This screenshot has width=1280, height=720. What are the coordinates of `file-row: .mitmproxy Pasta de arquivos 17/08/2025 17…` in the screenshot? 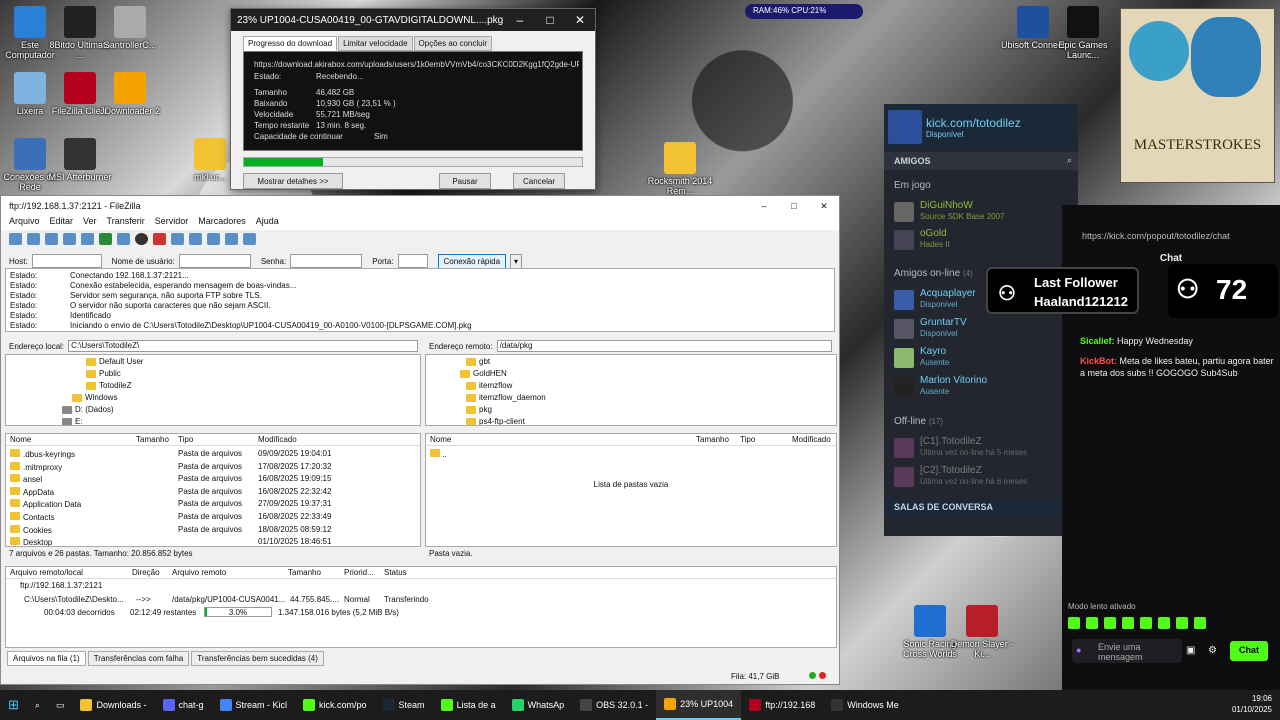 It's located at (213, 467).